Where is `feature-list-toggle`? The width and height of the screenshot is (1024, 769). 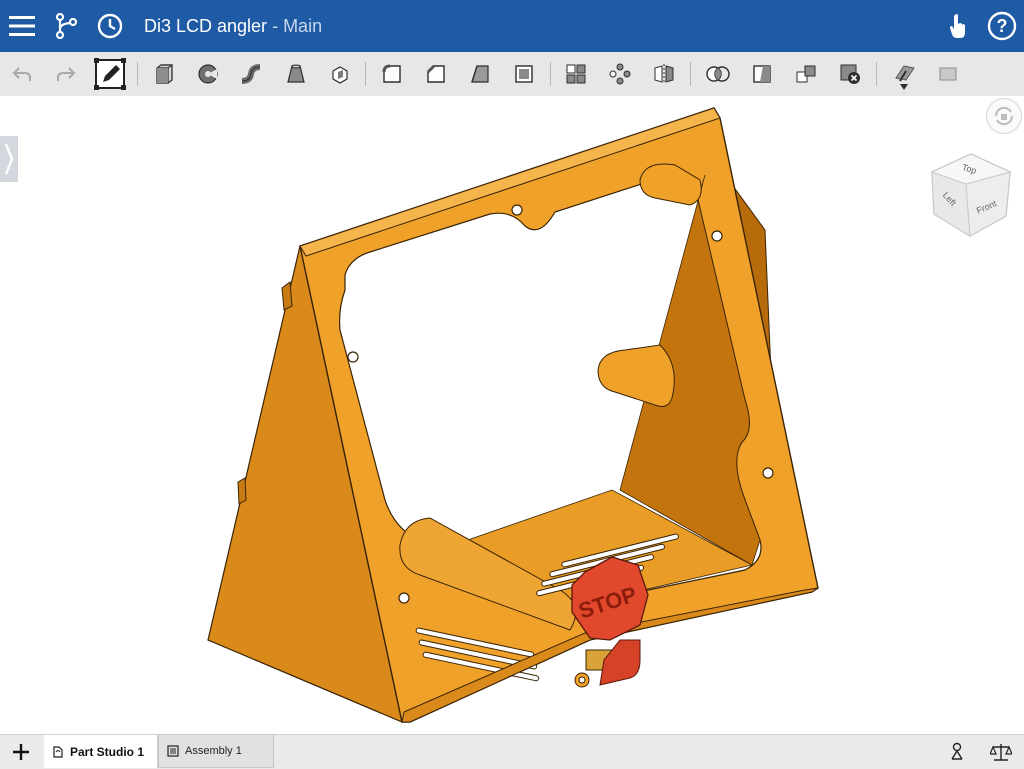
feature-list-toggle is located at coordinates (9, 159).